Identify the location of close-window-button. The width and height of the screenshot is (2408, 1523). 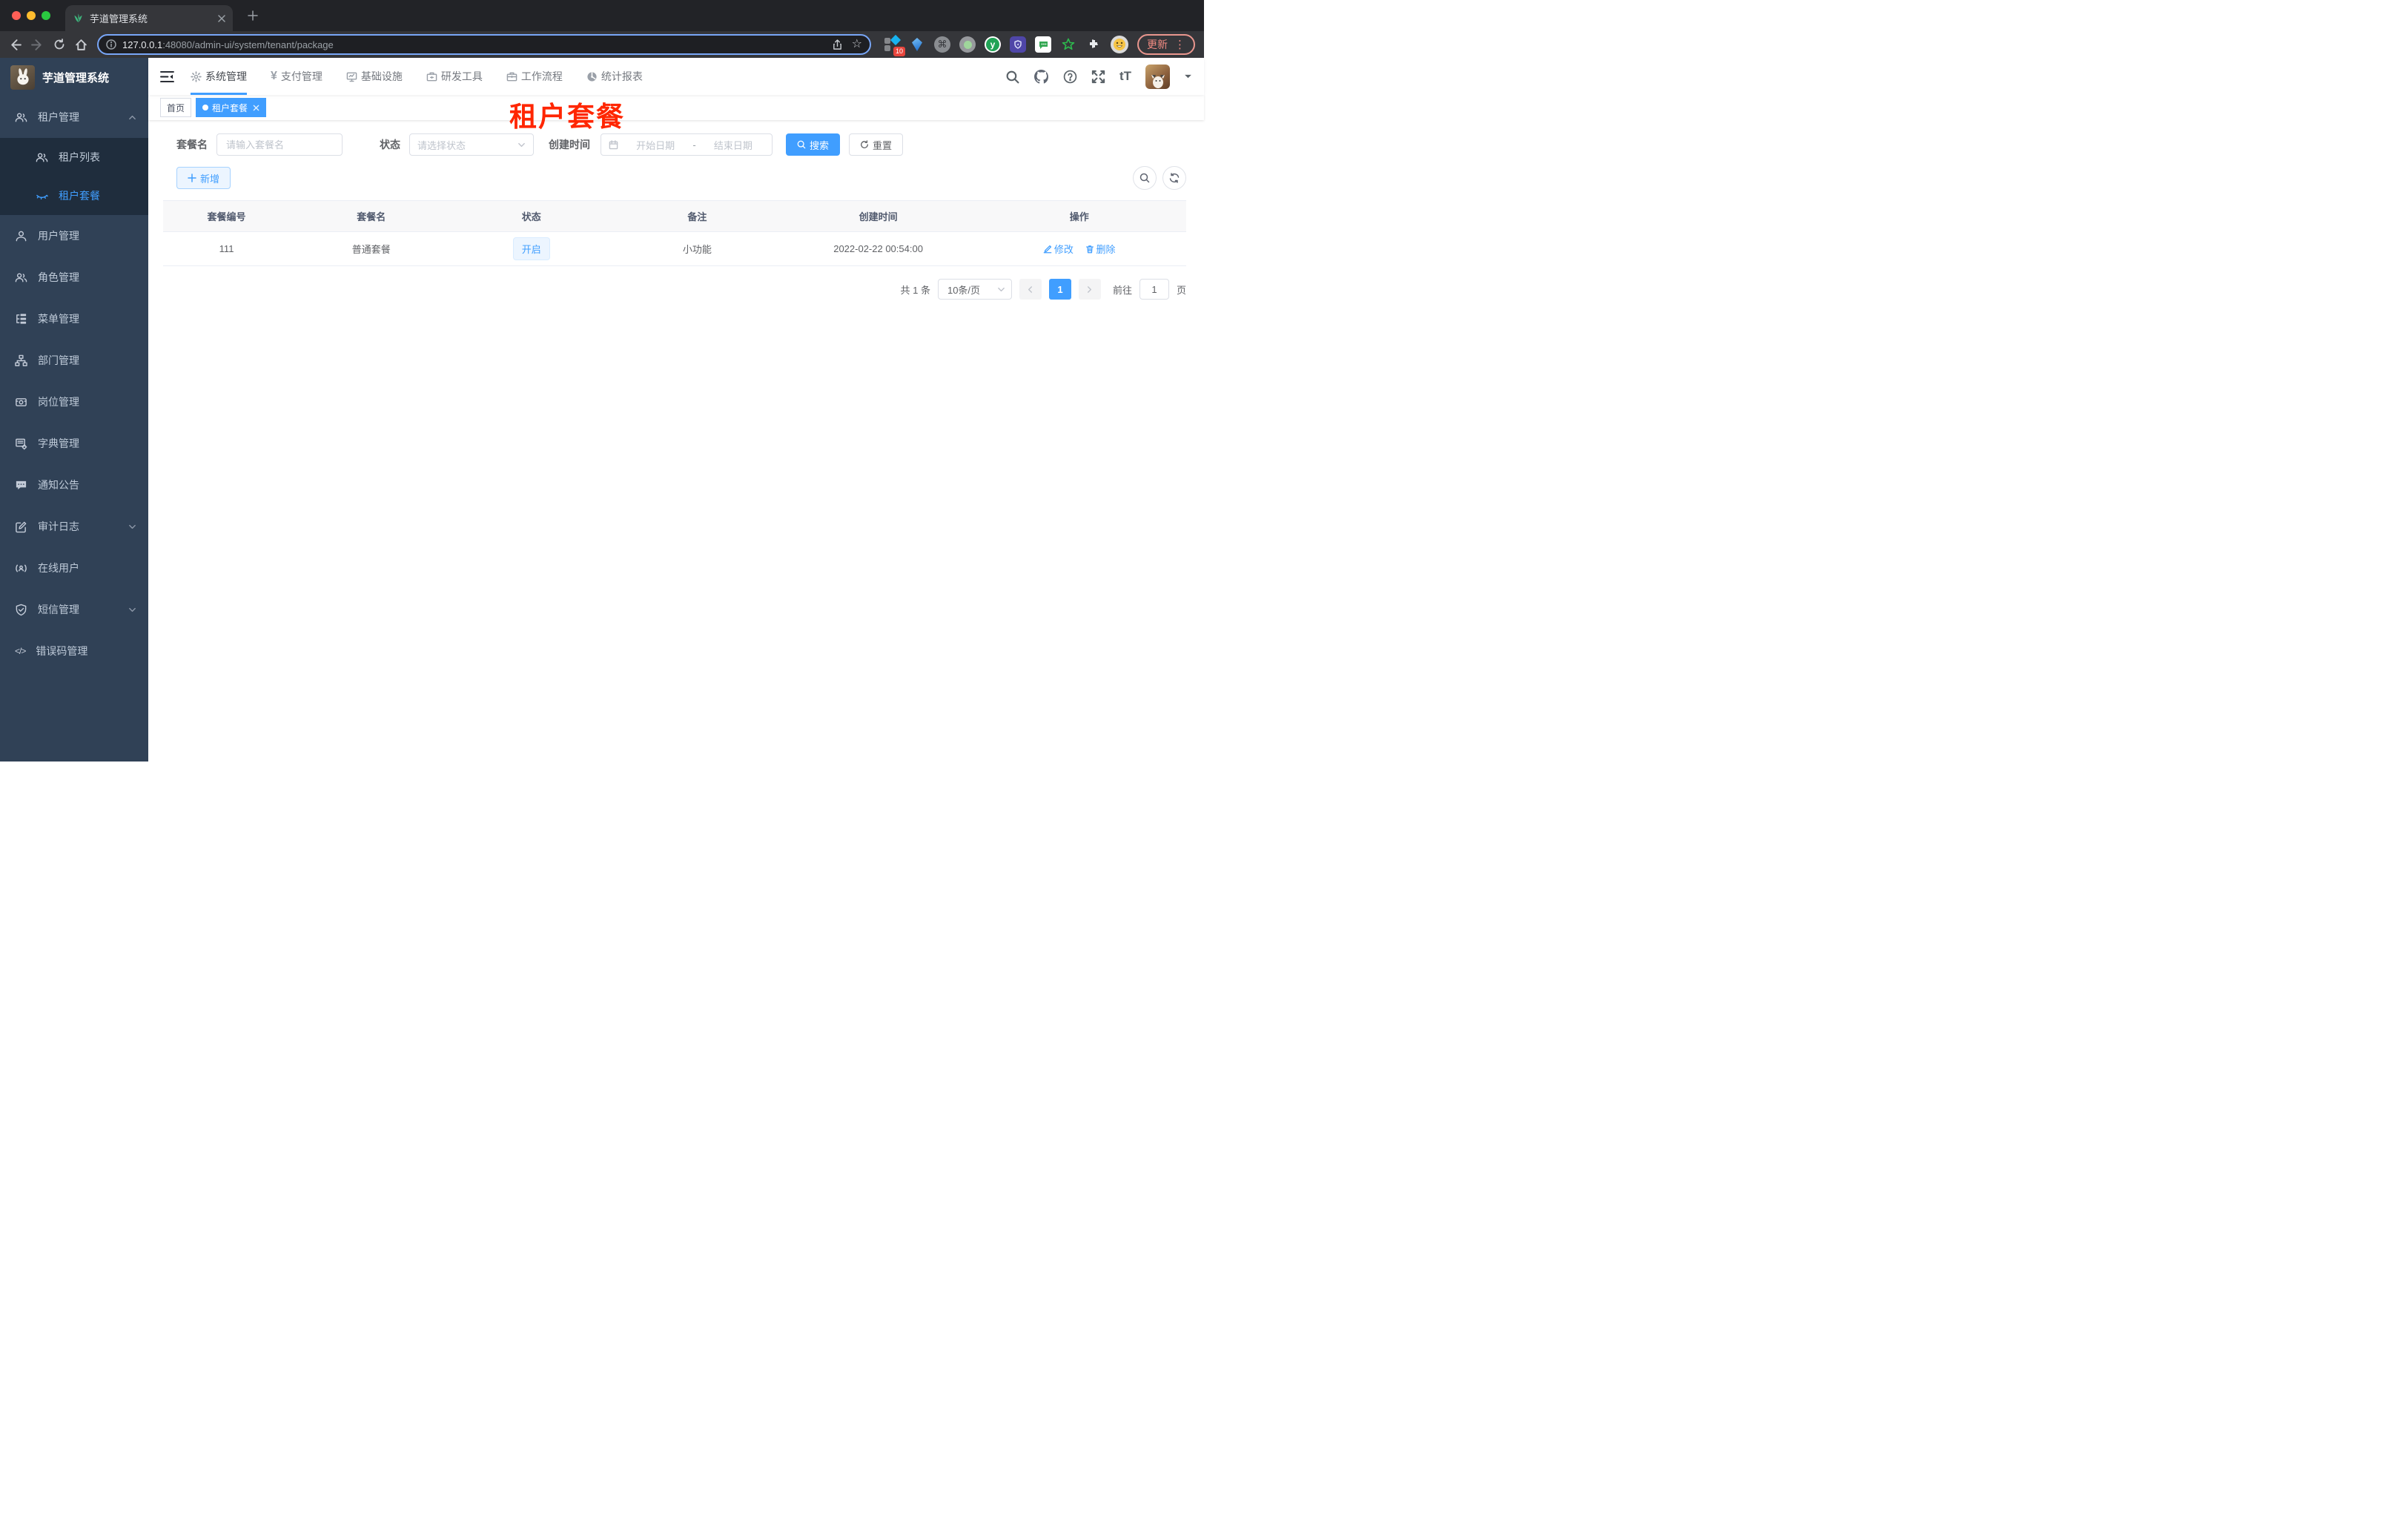
(16, 15).